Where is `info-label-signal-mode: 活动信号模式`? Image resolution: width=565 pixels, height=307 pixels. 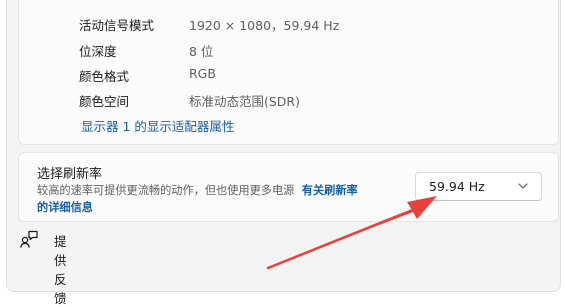
info-label-signal-mode: 活动信号模式 is located at coordinates (117, 25).